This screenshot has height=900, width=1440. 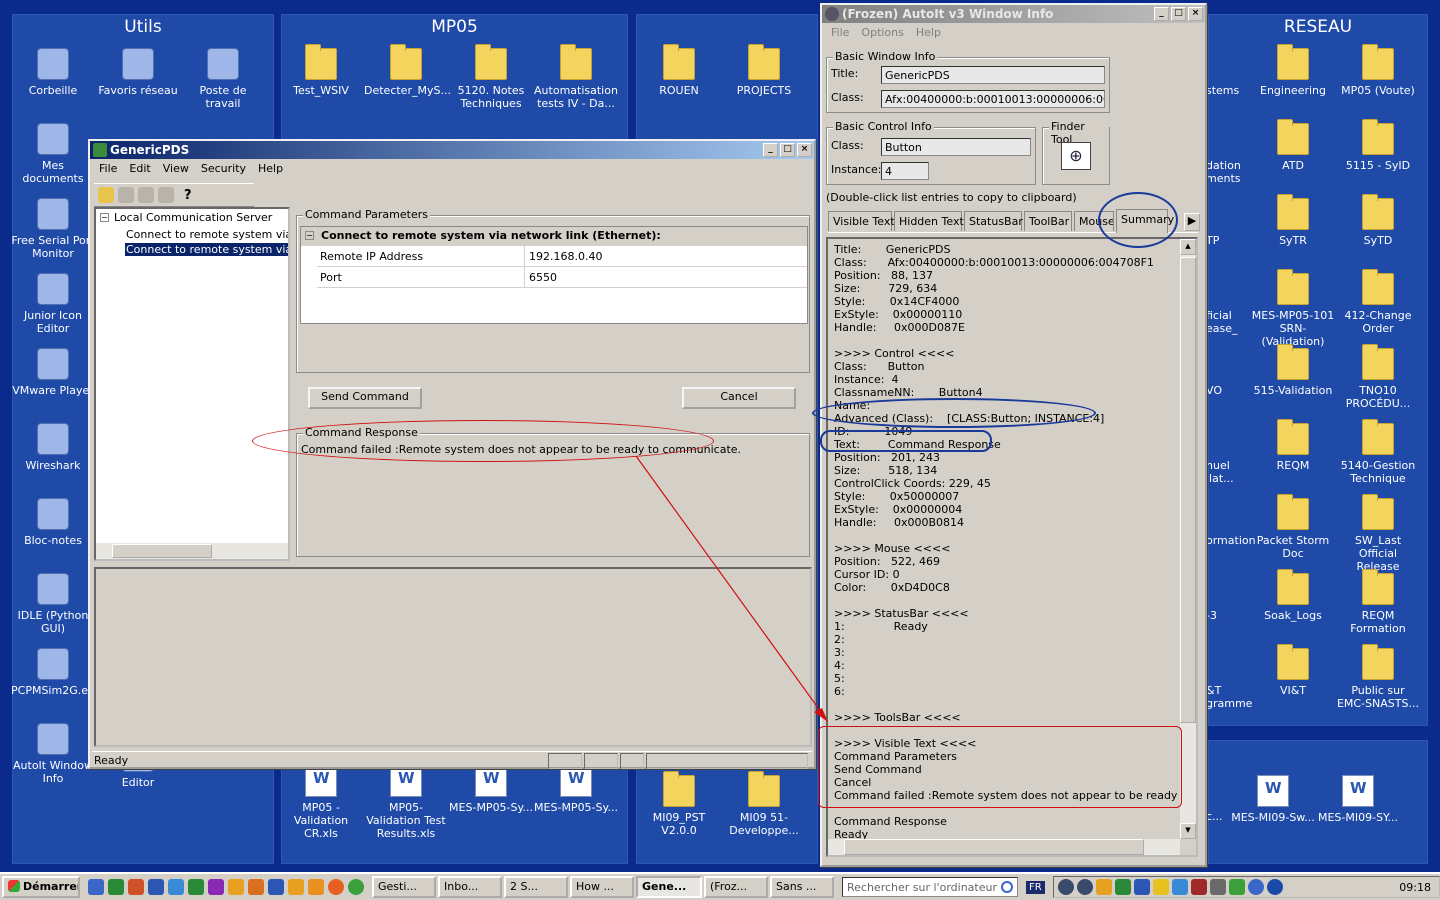 I want to click on annotation-arrow, so click(x=731, y=588).